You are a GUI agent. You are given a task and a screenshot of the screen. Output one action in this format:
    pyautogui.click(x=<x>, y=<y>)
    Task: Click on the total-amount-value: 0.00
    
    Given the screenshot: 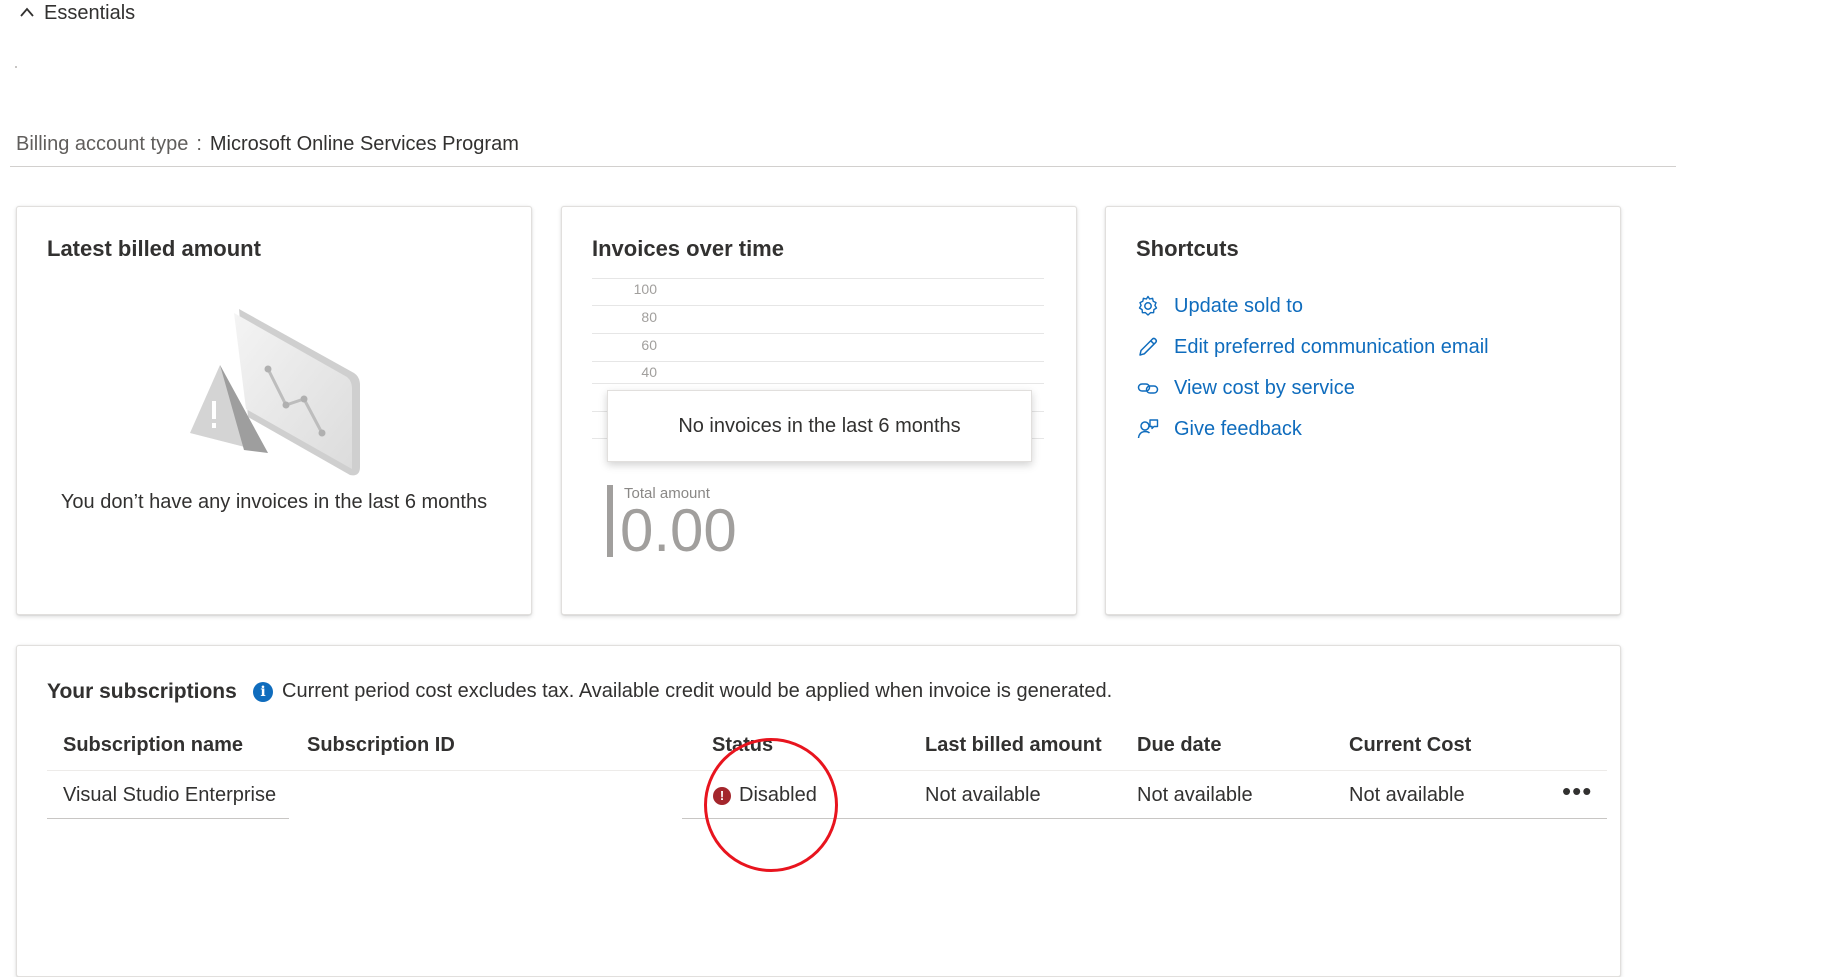 What is the action you would take?
    pyautogui.click(x=678, y=530)
    